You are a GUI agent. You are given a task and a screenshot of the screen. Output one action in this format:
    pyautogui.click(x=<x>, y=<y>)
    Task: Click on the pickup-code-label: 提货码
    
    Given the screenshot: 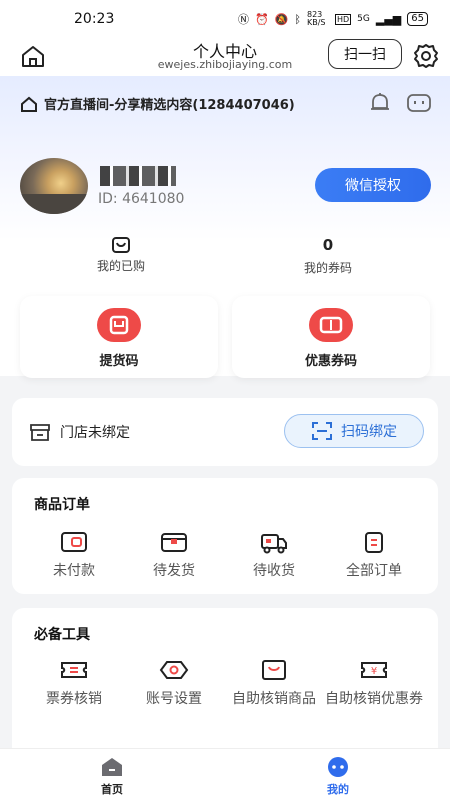 What is the action you would take?
    pyautogui.click(x=119, y=361)
    